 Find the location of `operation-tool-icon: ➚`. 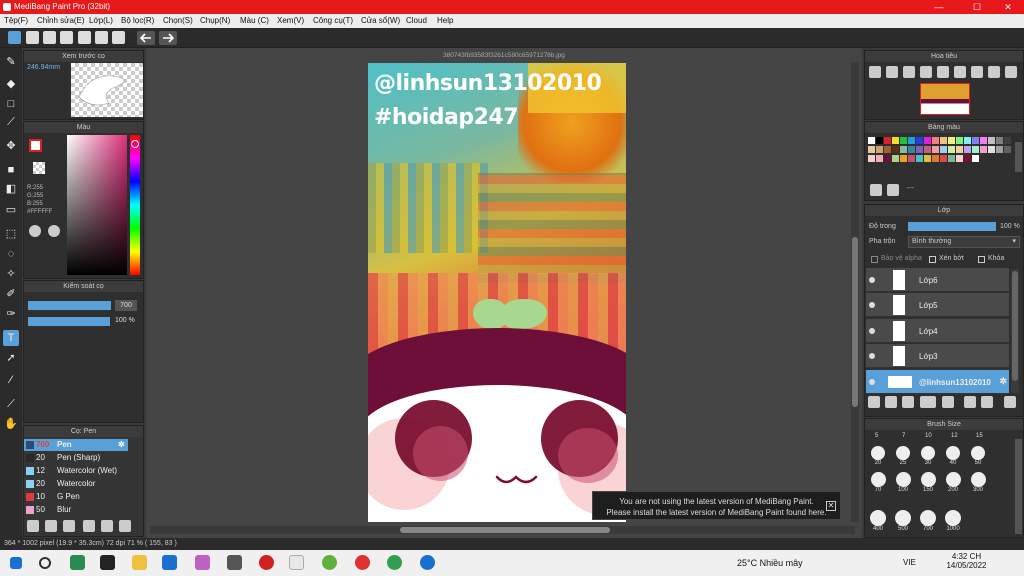

operation-tool-icon: ➚ is located at coordinates (11, 358).